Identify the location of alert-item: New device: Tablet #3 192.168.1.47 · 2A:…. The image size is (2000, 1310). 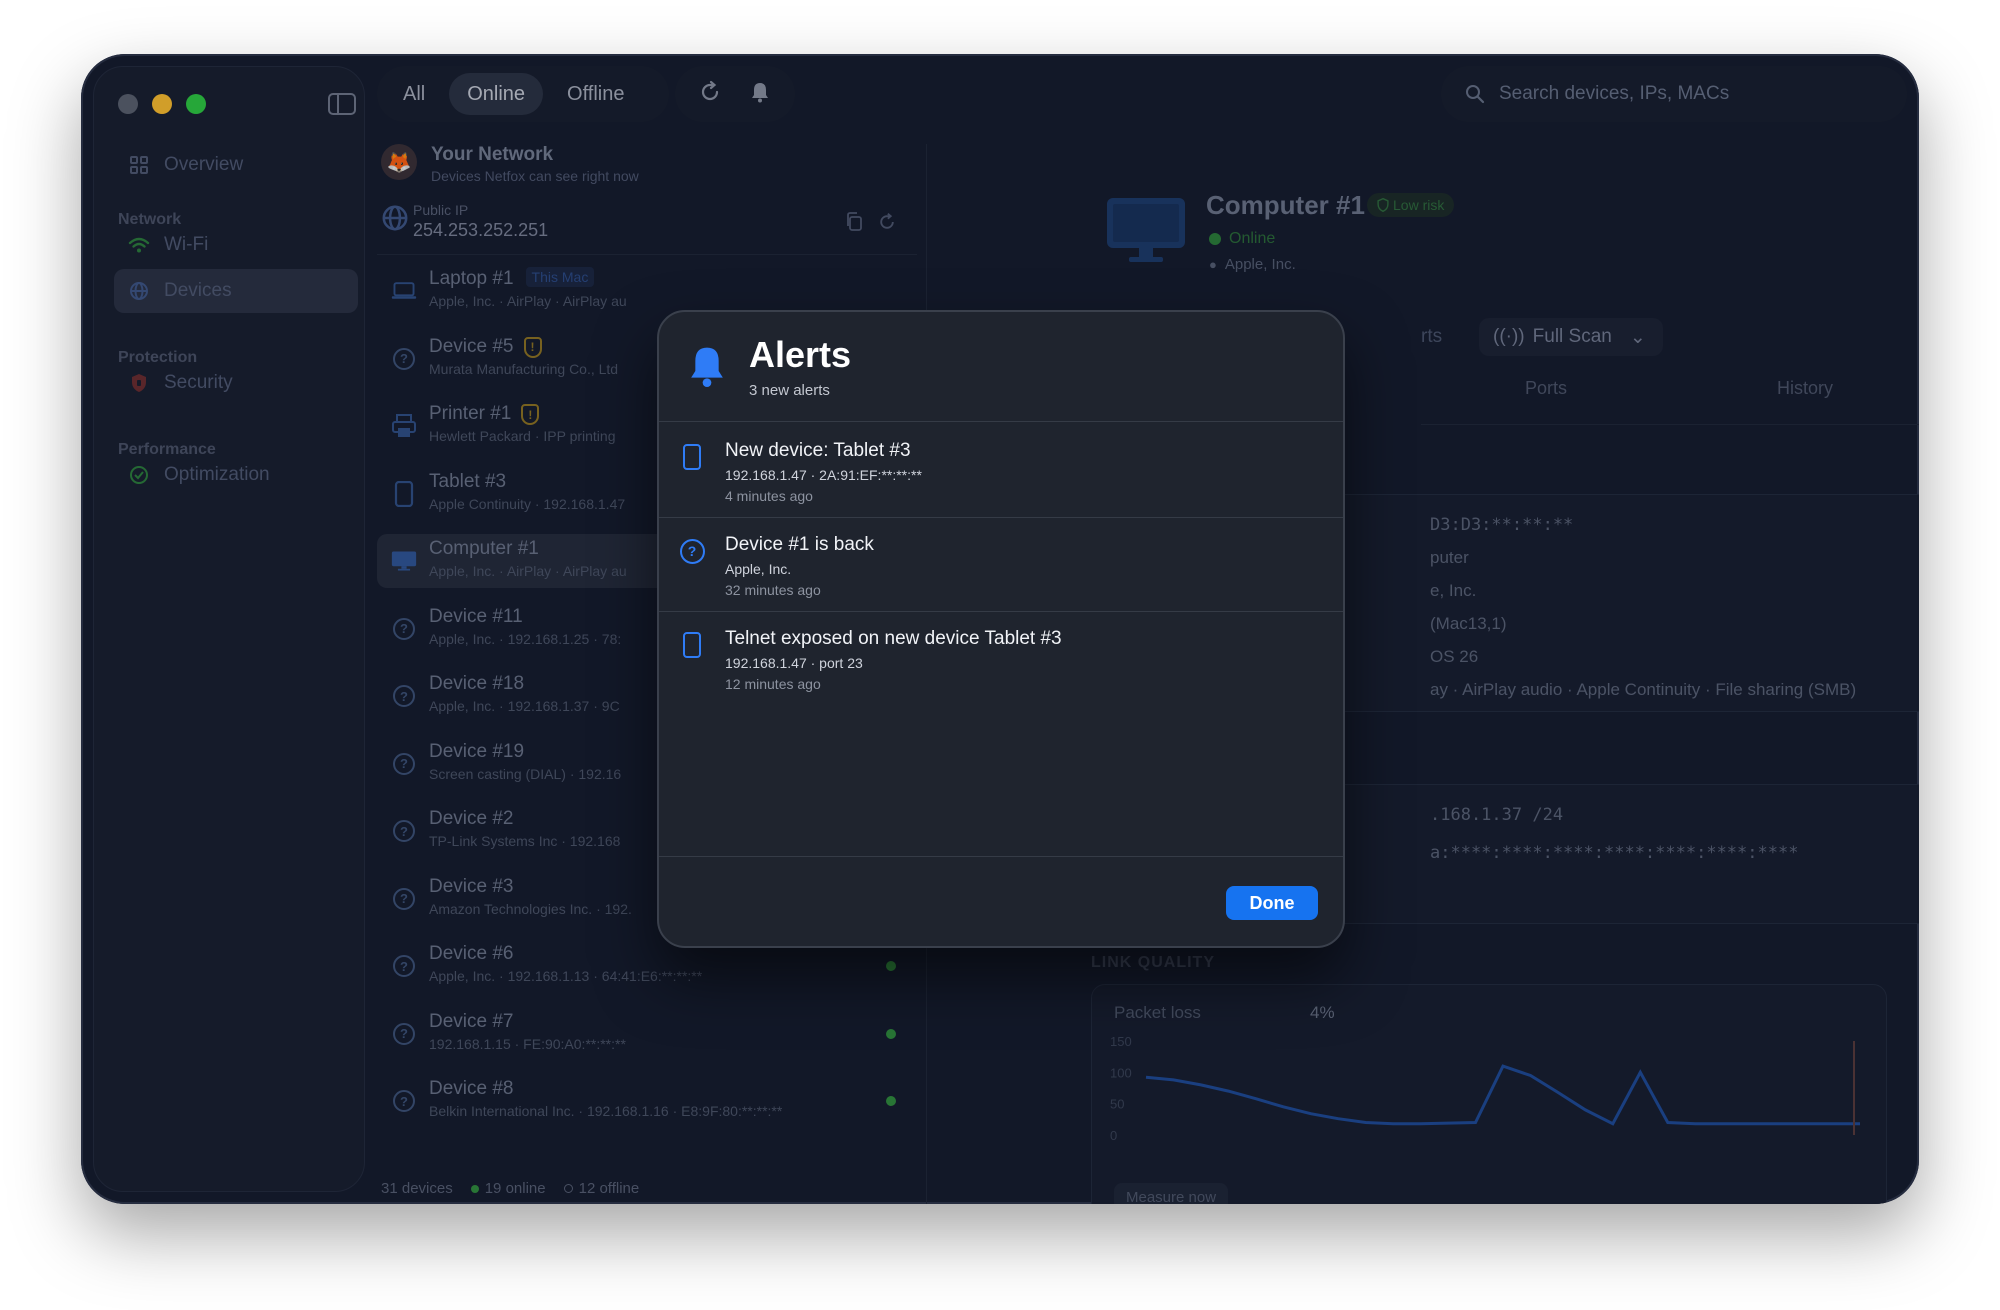
(1001, 471).